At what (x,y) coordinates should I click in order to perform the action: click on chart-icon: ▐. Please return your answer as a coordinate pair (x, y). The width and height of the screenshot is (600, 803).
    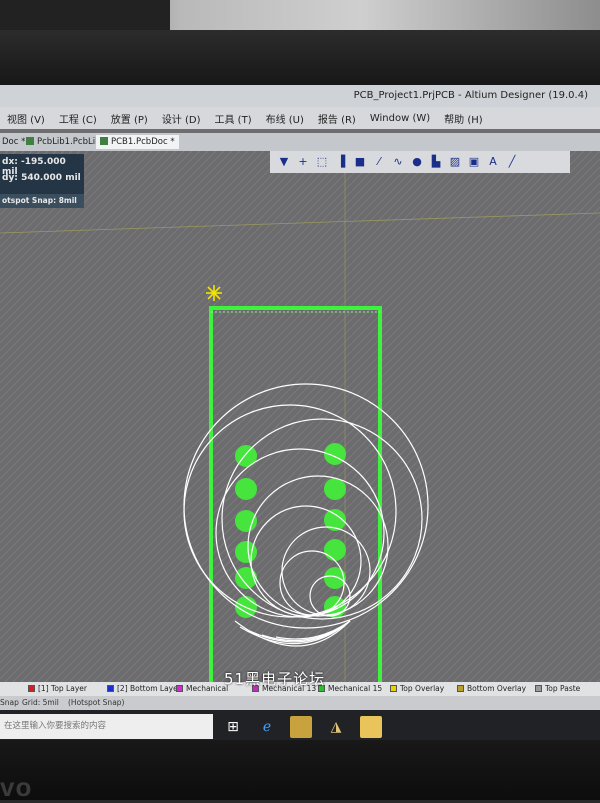
    Looking at the image, I should click on (341, 162).